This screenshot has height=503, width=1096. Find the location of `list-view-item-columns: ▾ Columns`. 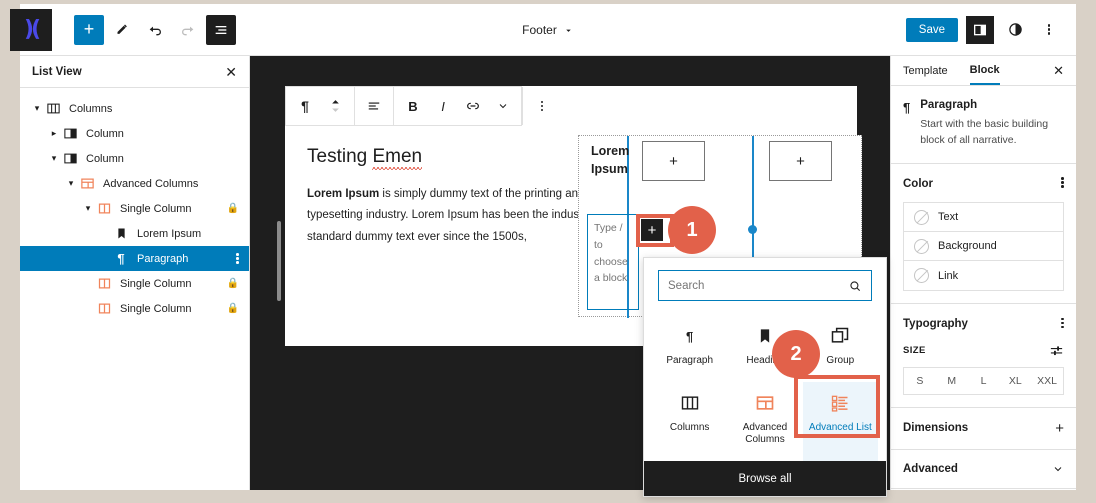

list-view-item-columns: ▾ Columns is located at coordinates (134, 108).